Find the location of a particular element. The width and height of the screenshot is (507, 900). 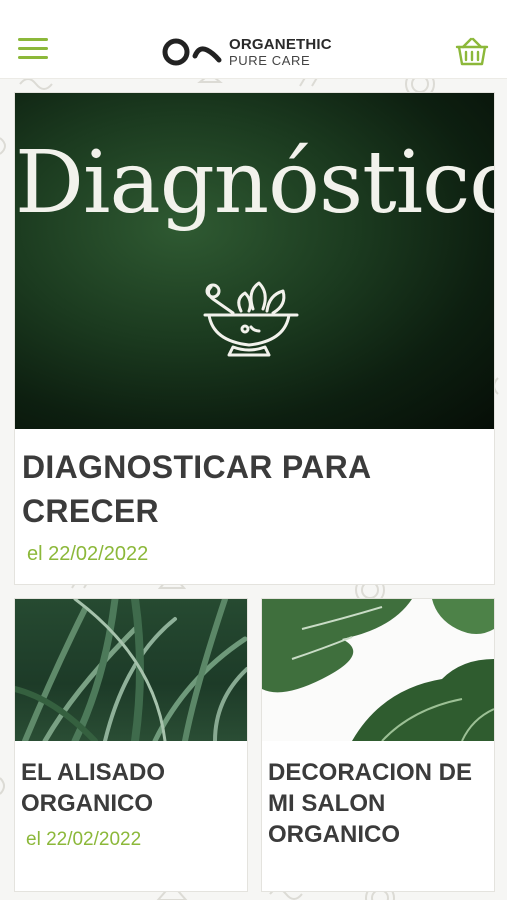

basket-icon is located at coordinates (472, 52).